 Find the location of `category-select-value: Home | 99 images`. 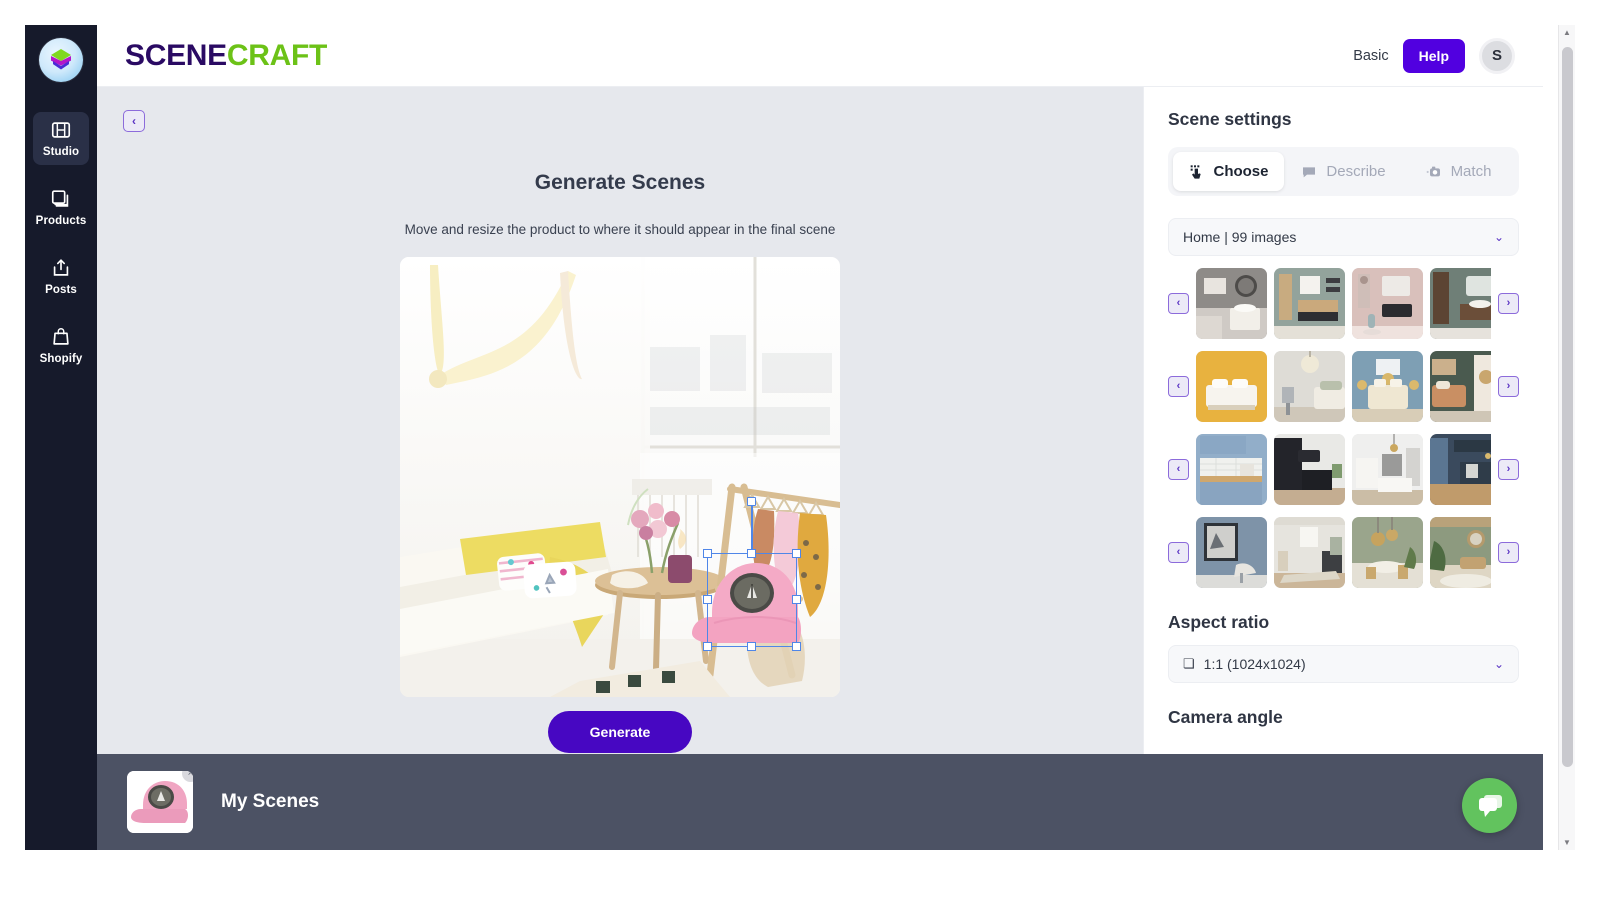

category-select-value: Home | 99 images is located at coordinates (1240, 237).